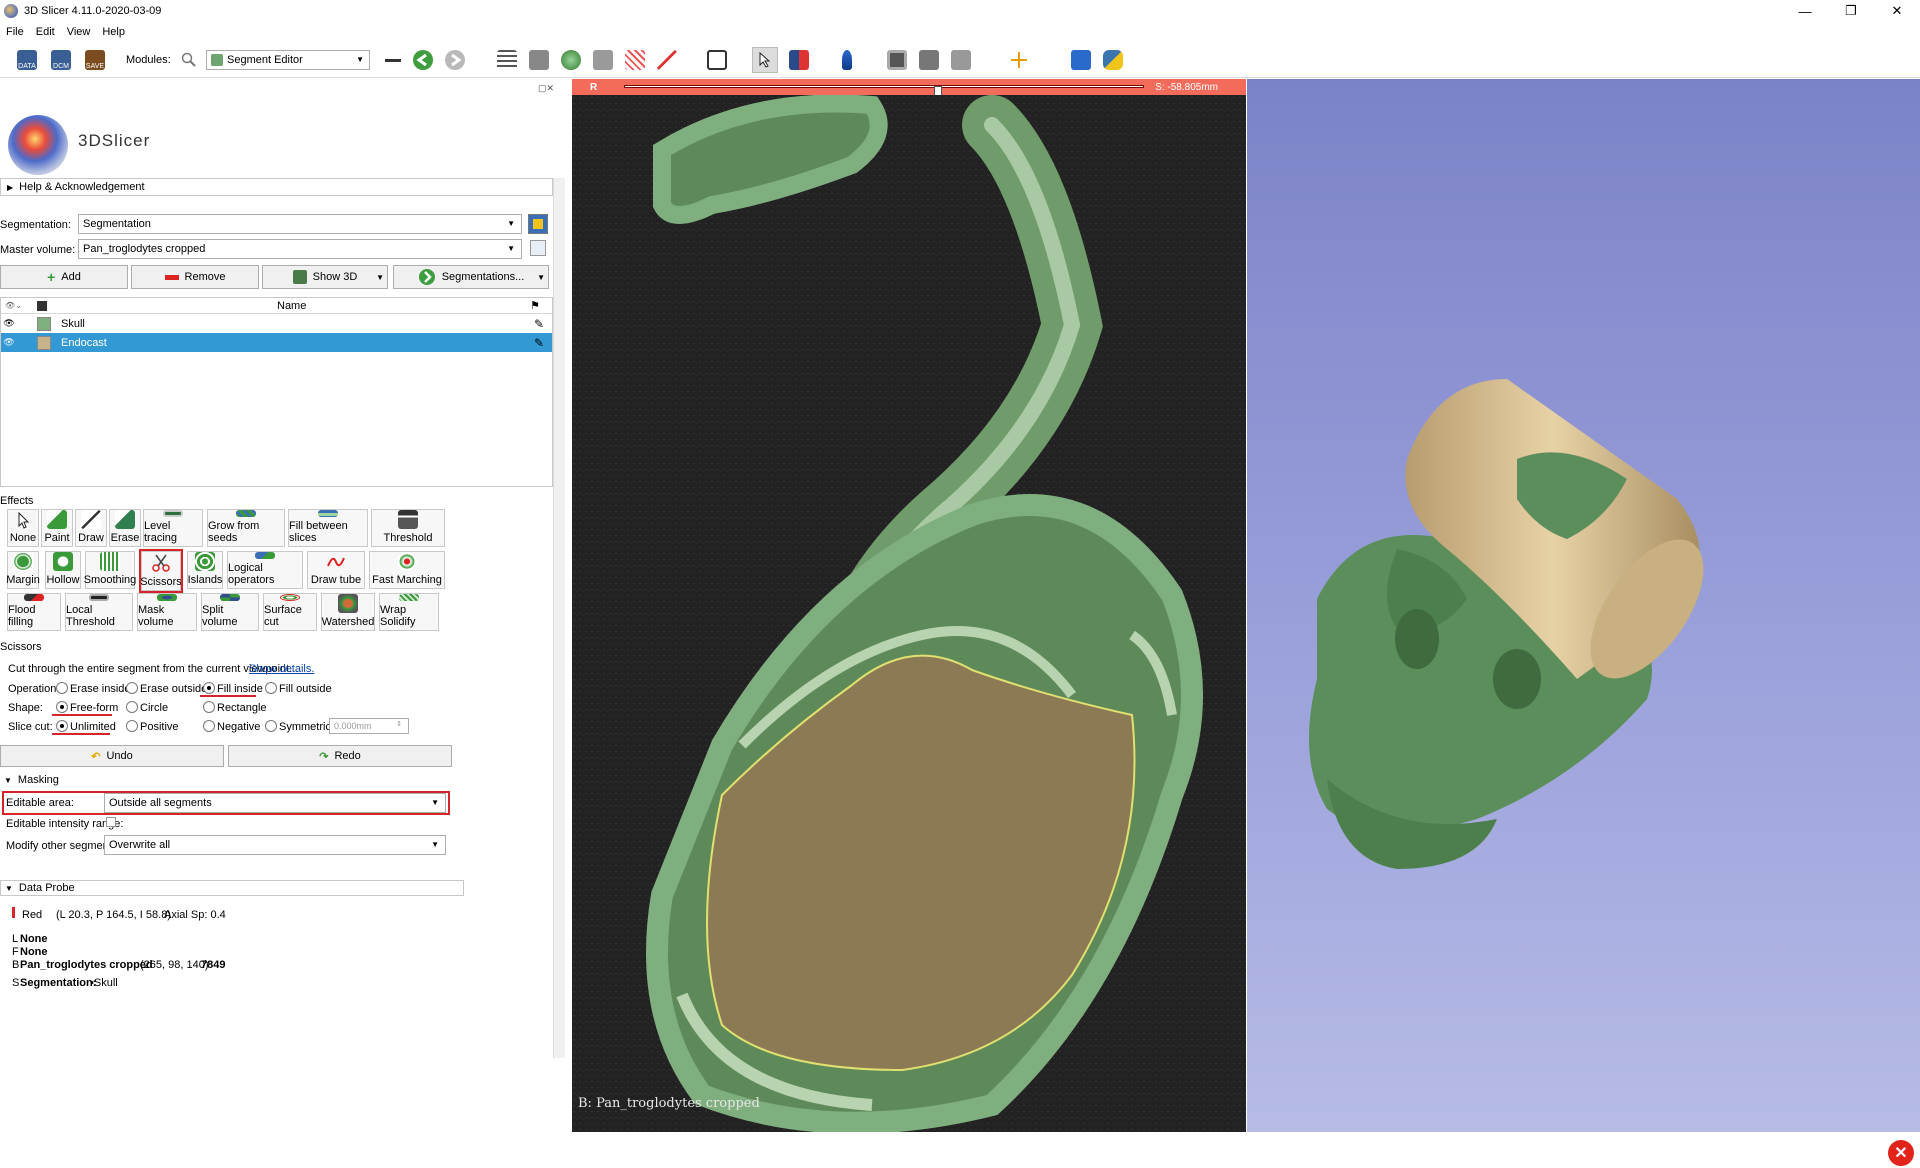  I want to click on screenshot-button, so click(897, 60).